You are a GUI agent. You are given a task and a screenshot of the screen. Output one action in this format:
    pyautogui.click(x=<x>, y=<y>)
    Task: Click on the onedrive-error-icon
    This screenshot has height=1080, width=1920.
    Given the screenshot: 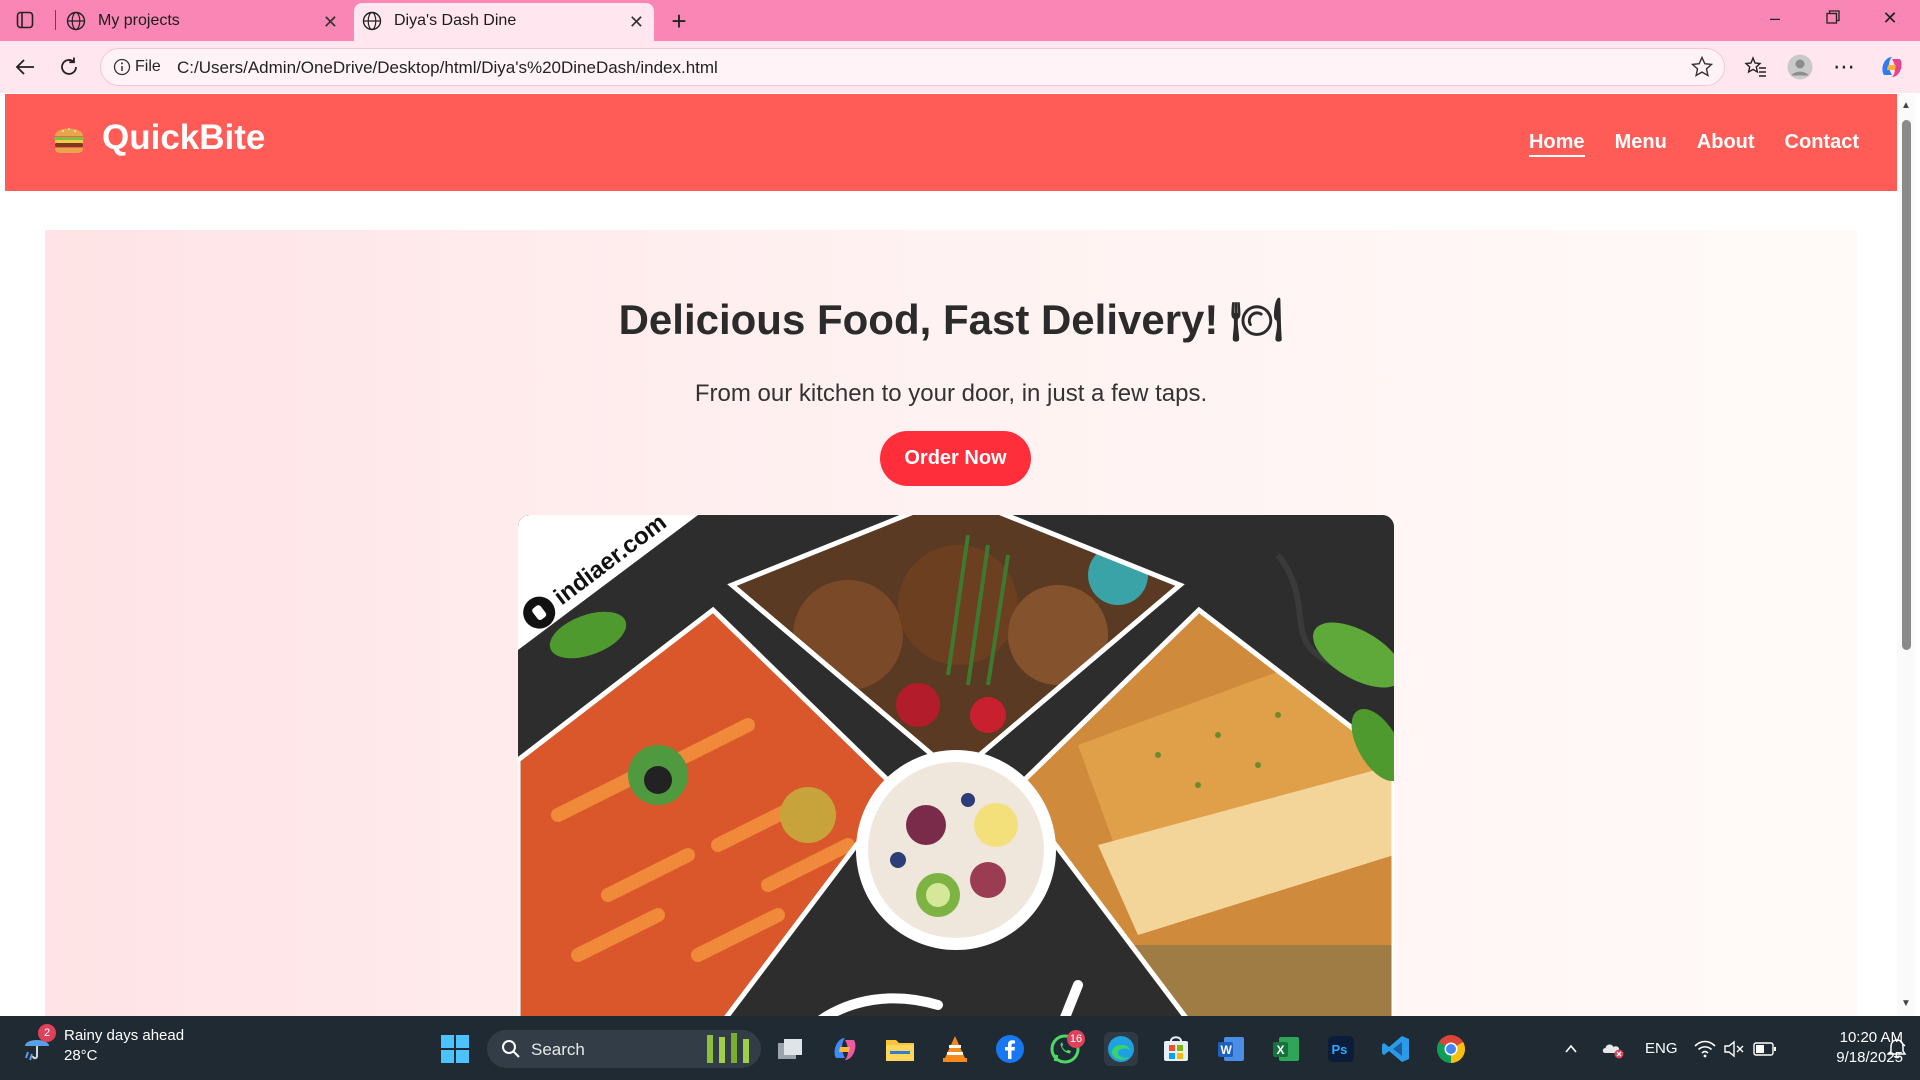 What is the action you would take?
    pyautogui.click(x=1613, y=1049)
    